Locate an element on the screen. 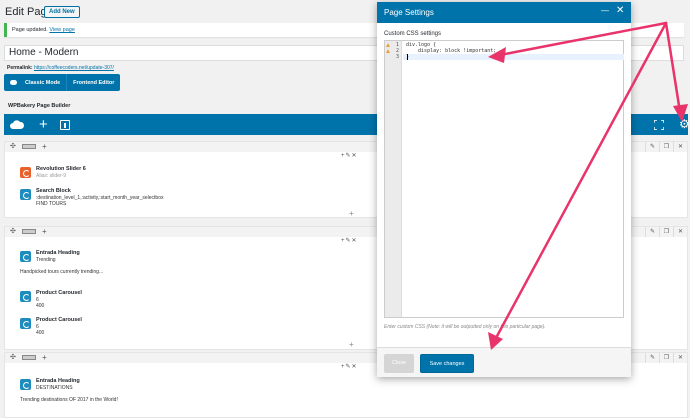 Image resolution: width=690 pixels, height=418 pixels. gear-icon: ⚙ is located at coordinates (684, 124).